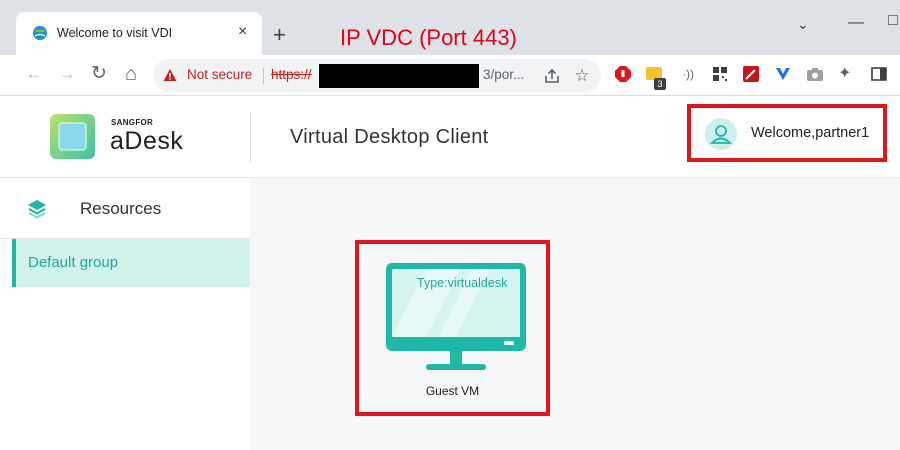  Describe the element at coordinates (815, 74) in the screenshot. I see `camera-icon` at that location.